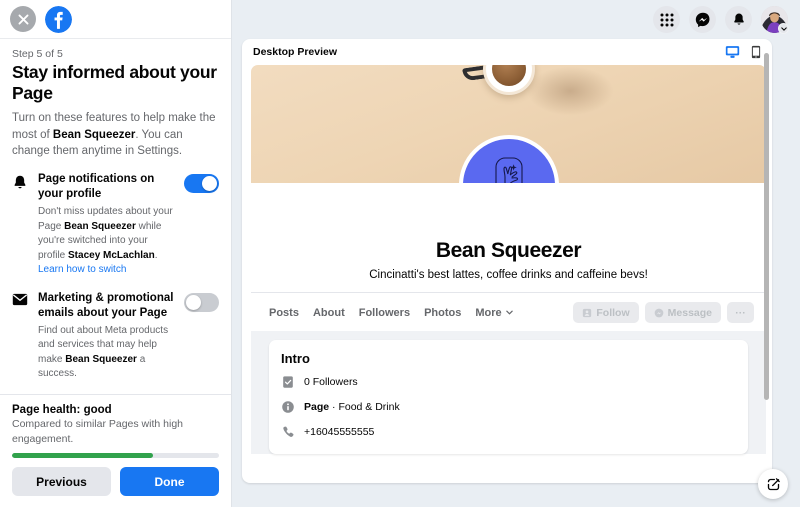  I want to click on intro-title: Intro, so click(295, 358).